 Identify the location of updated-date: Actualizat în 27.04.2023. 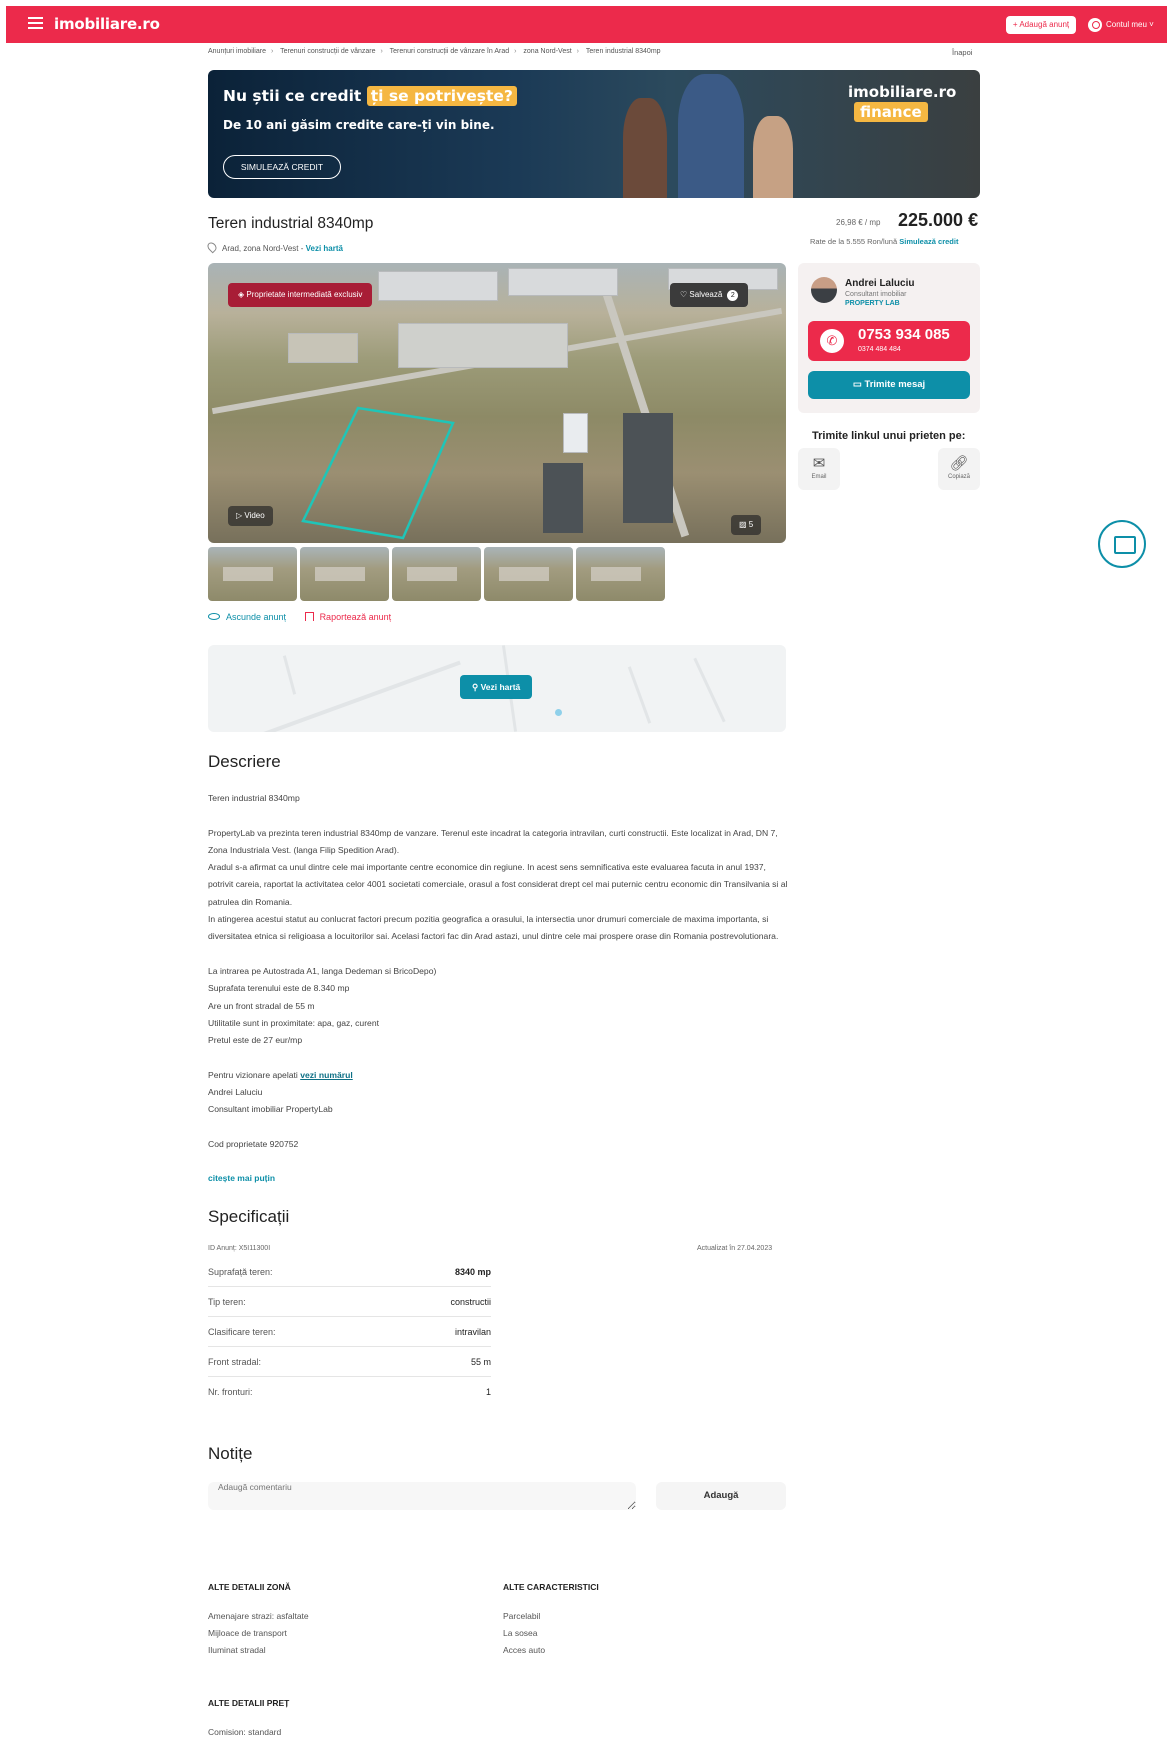
(735, 1248).